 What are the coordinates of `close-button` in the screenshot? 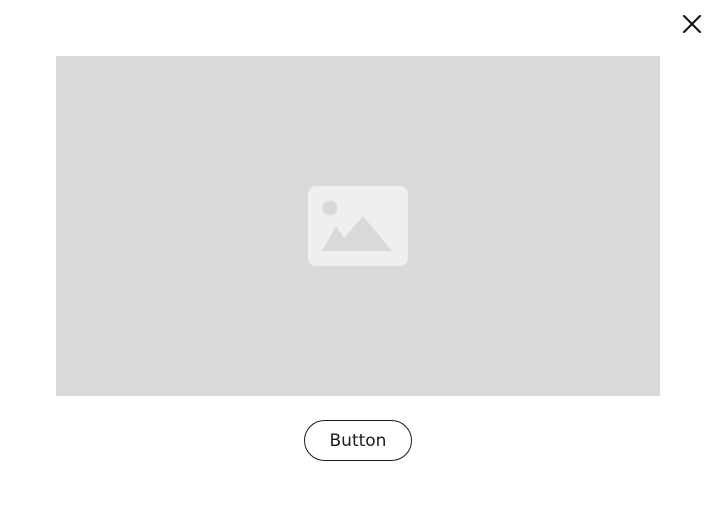 It's located at (692, 24).